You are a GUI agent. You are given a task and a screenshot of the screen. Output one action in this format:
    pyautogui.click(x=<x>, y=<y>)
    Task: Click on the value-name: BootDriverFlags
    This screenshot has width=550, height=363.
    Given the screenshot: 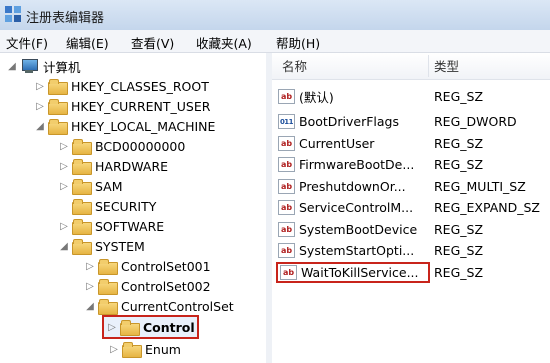 What is the action you would take?
    pyautogui.click(x=349, y=121)
    